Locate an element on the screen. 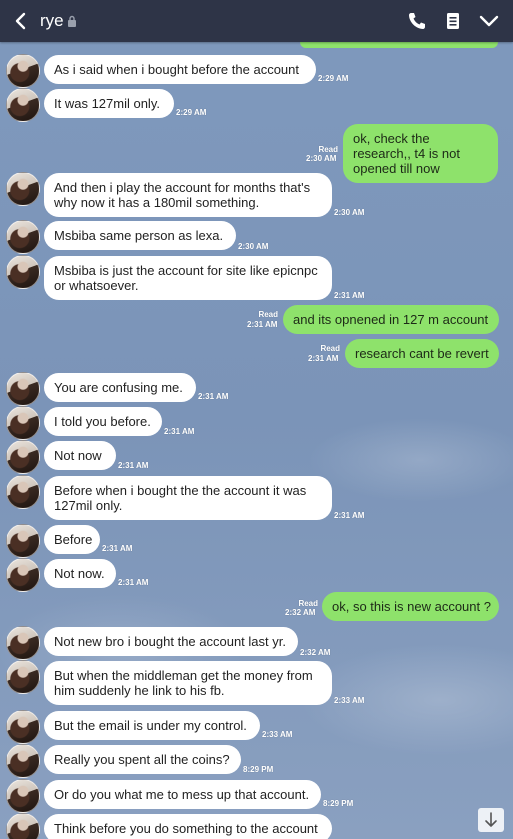  message-bubble: Msbiba same person as lexa. is located at coordinates (140, 235).